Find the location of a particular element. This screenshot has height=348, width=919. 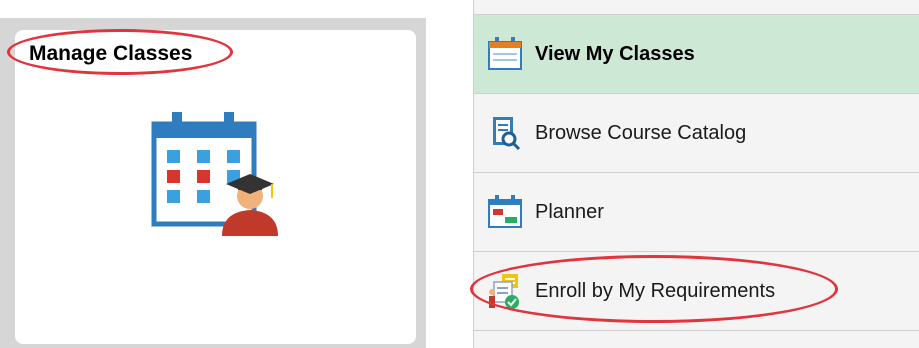

tile-title: Manage Classes is located at coordinates (111, 53).